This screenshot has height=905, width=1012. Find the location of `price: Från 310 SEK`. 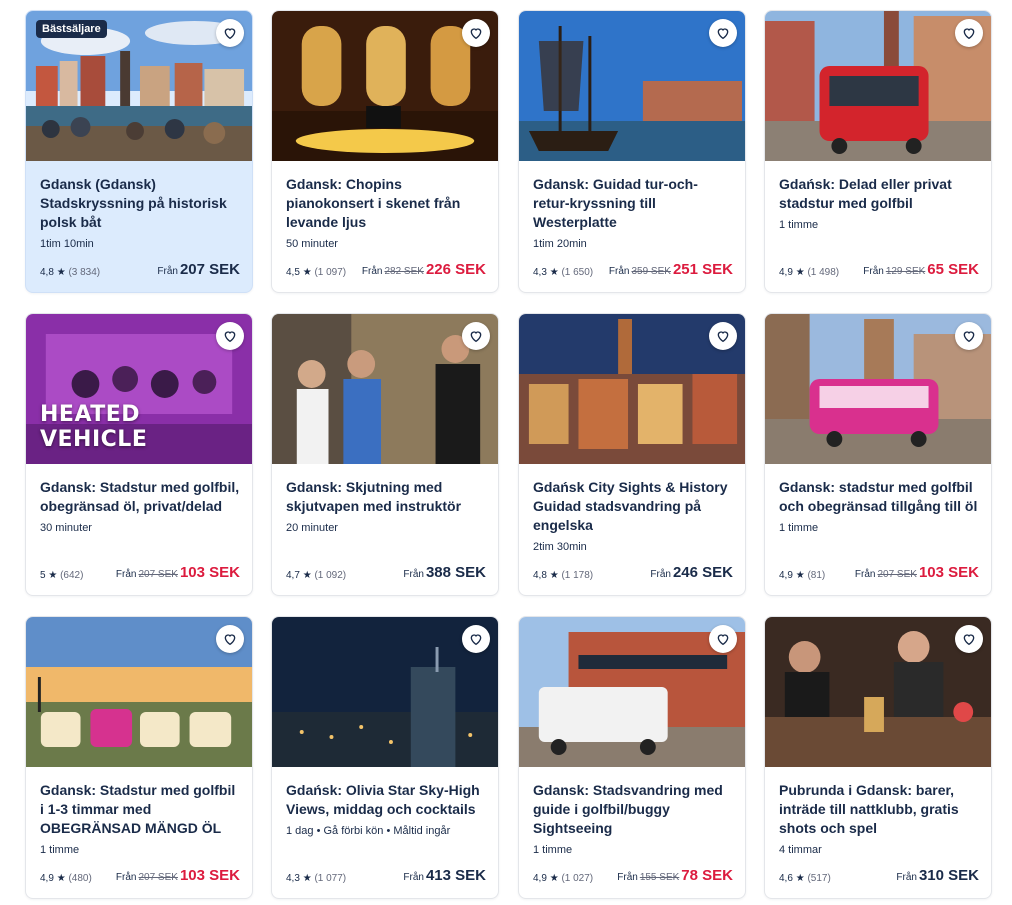

price: Från 310 SEK is located at coordinates (937, 875).